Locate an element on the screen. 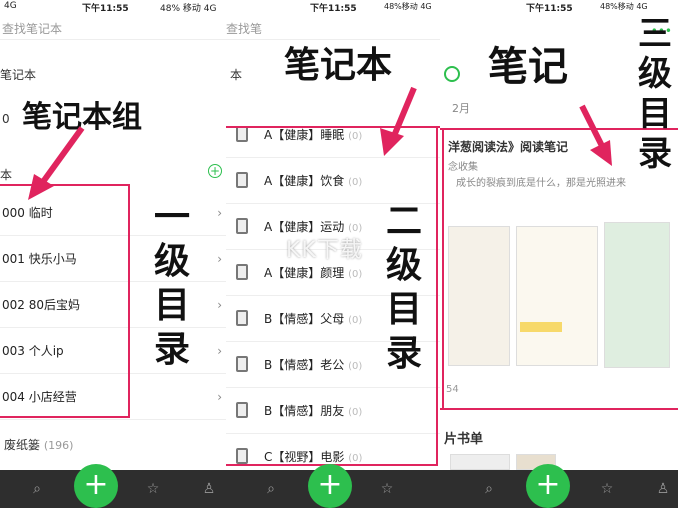 Image resolution: width=678 pixels, height=508 pixels. annotation-note: 笔记 is located at coordinates (528, 67).